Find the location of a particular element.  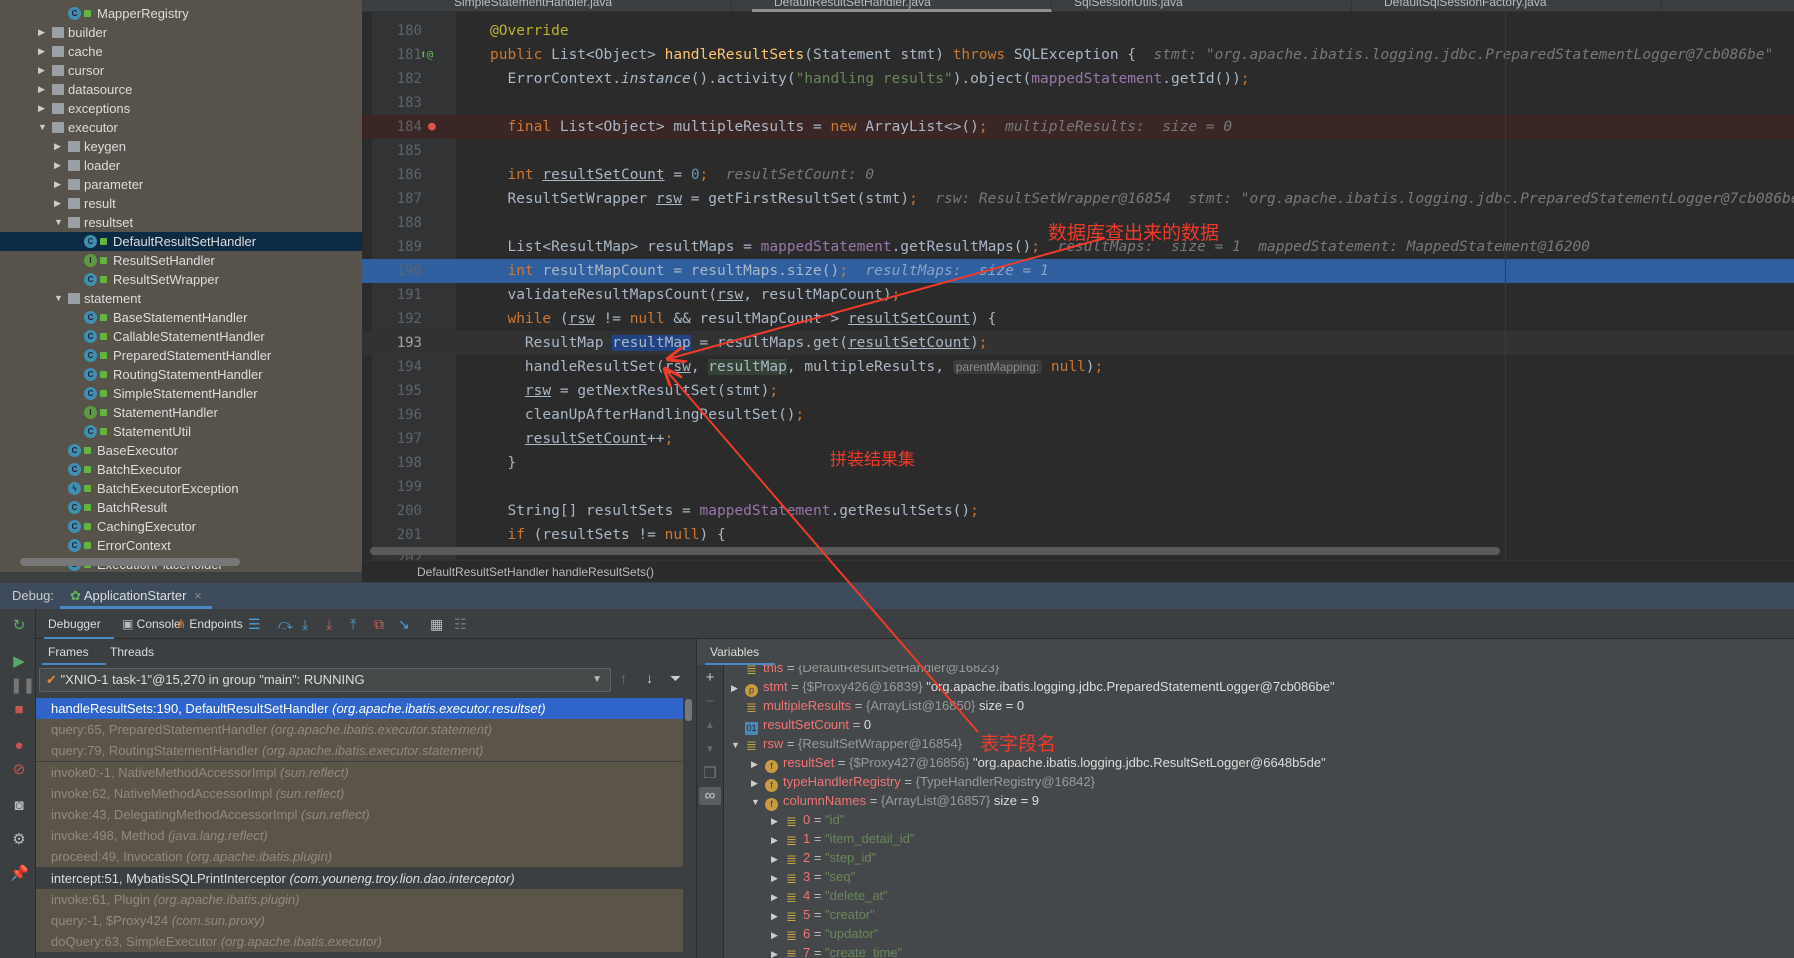

annotation-assemble: 拼装结果集 is located at coordinates (872, 459).